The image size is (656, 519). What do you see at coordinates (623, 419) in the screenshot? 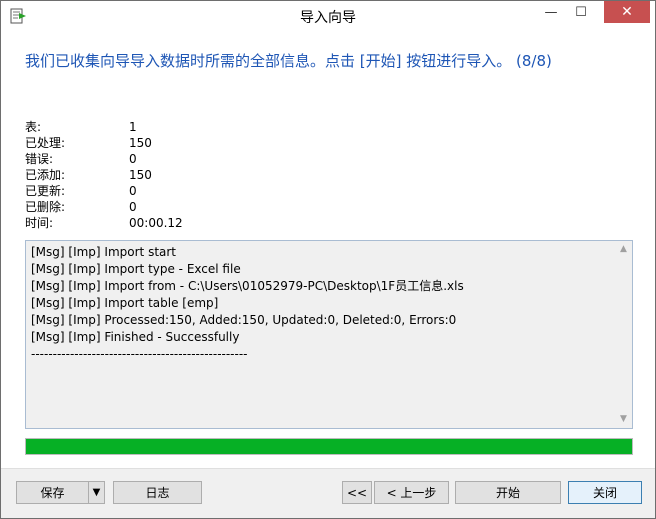
I see `scroll-down-icon: ▼` at bounding box center [623, 419].